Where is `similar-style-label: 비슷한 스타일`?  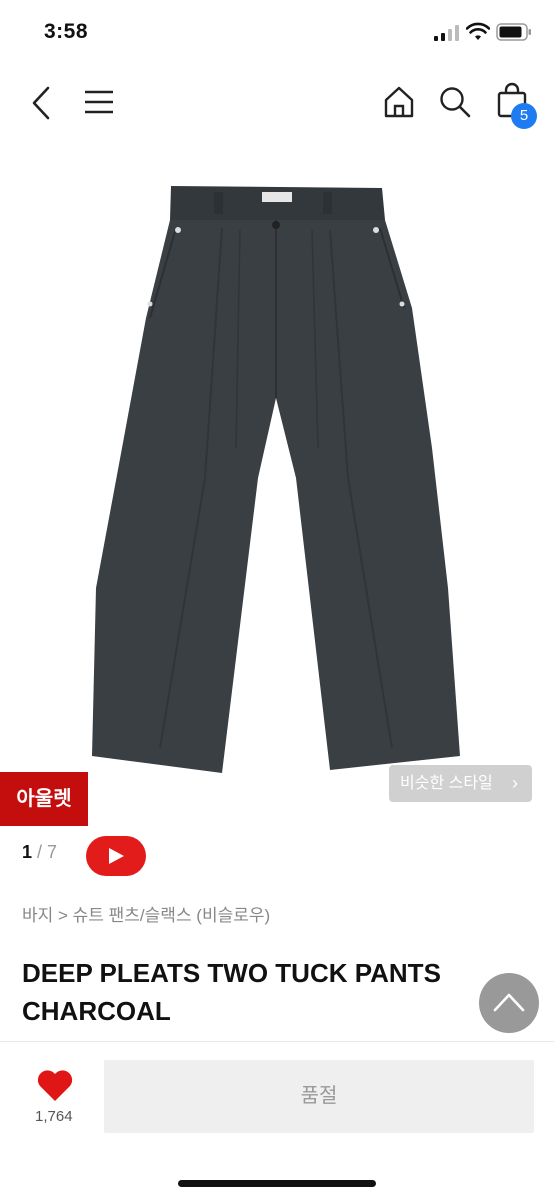 similar-style-label: 비슷한 스타일 is located at coordinates (446, 783).